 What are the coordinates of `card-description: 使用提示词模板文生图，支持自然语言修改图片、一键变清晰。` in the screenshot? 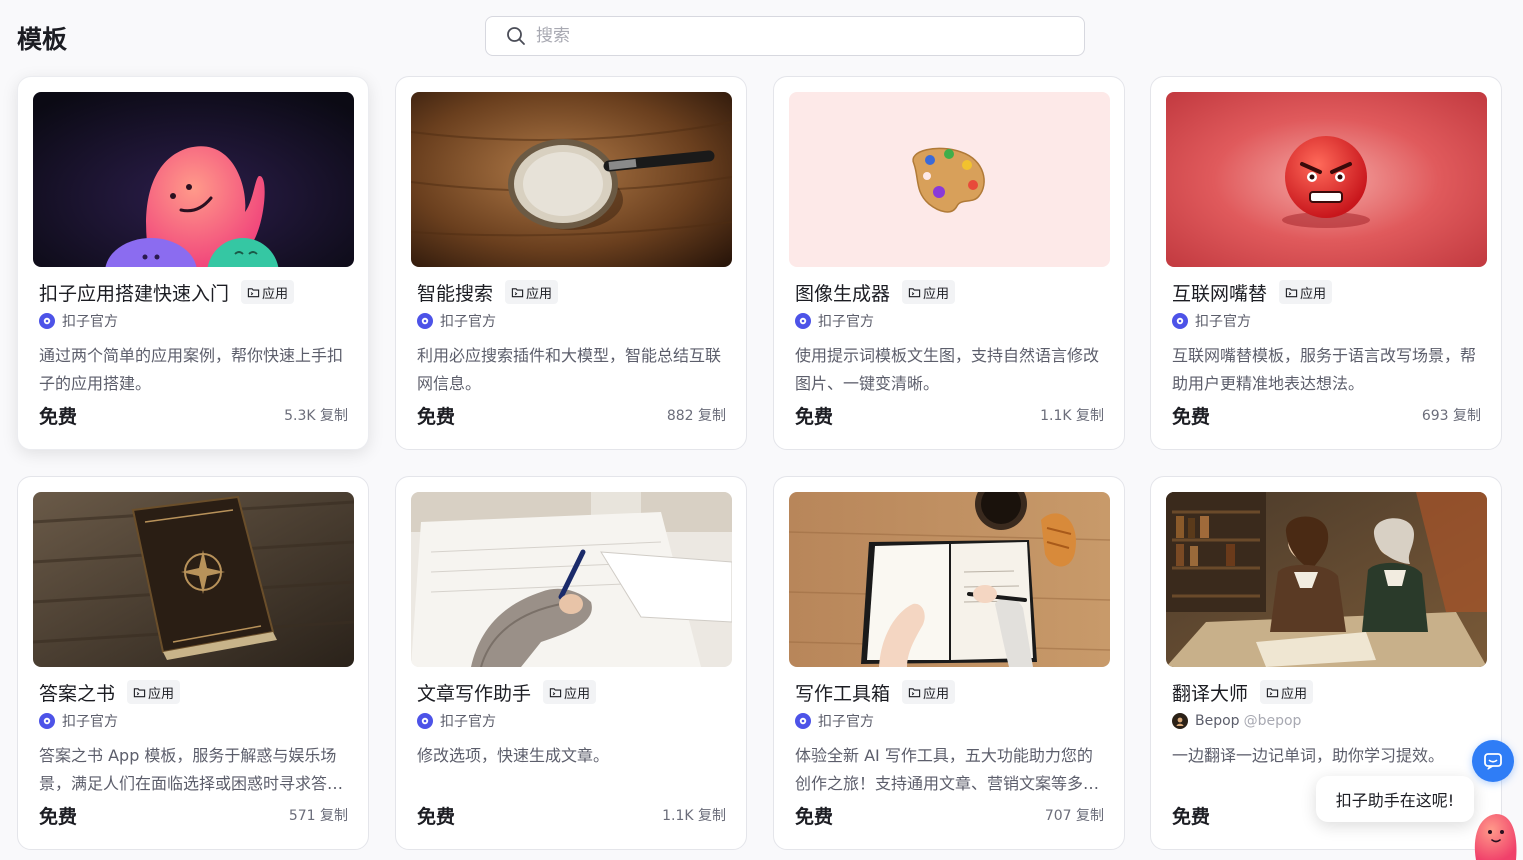 It's located at (947, 369).